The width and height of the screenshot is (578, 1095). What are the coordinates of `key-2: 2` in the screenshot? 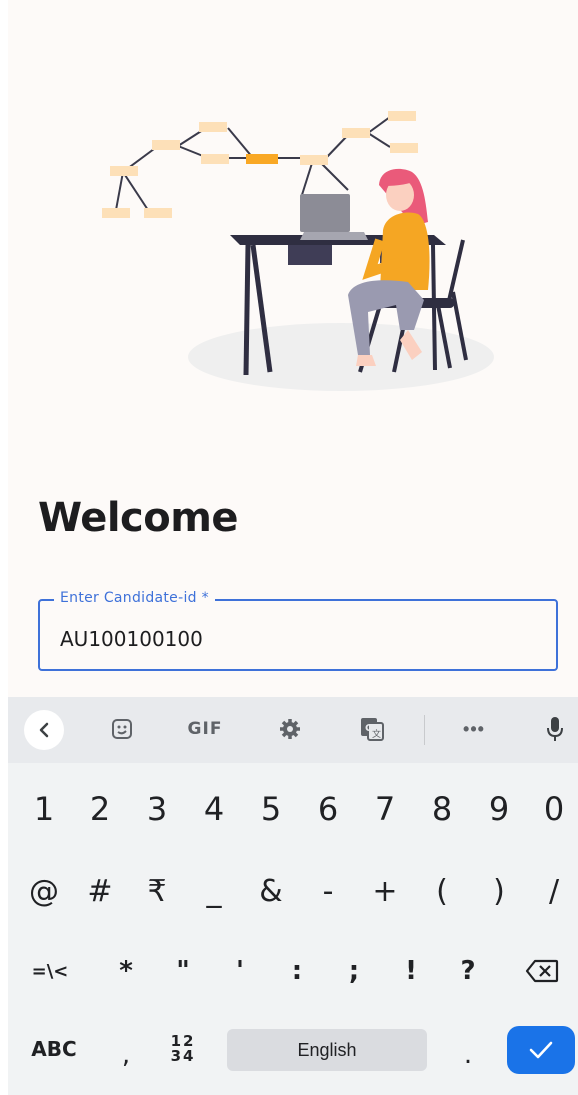 It's located at (100, 809).